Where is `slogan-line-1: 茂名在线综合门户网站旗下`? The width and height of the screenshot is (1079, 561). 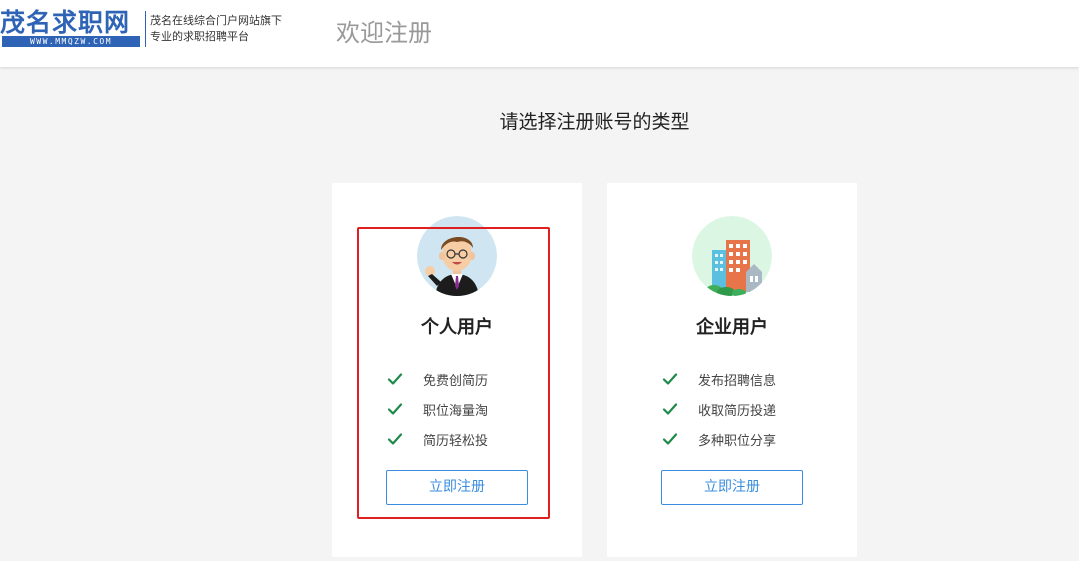 slogan-line-1: 茂名在线综合门户网站旗下 is located at coordinates (216, 20).